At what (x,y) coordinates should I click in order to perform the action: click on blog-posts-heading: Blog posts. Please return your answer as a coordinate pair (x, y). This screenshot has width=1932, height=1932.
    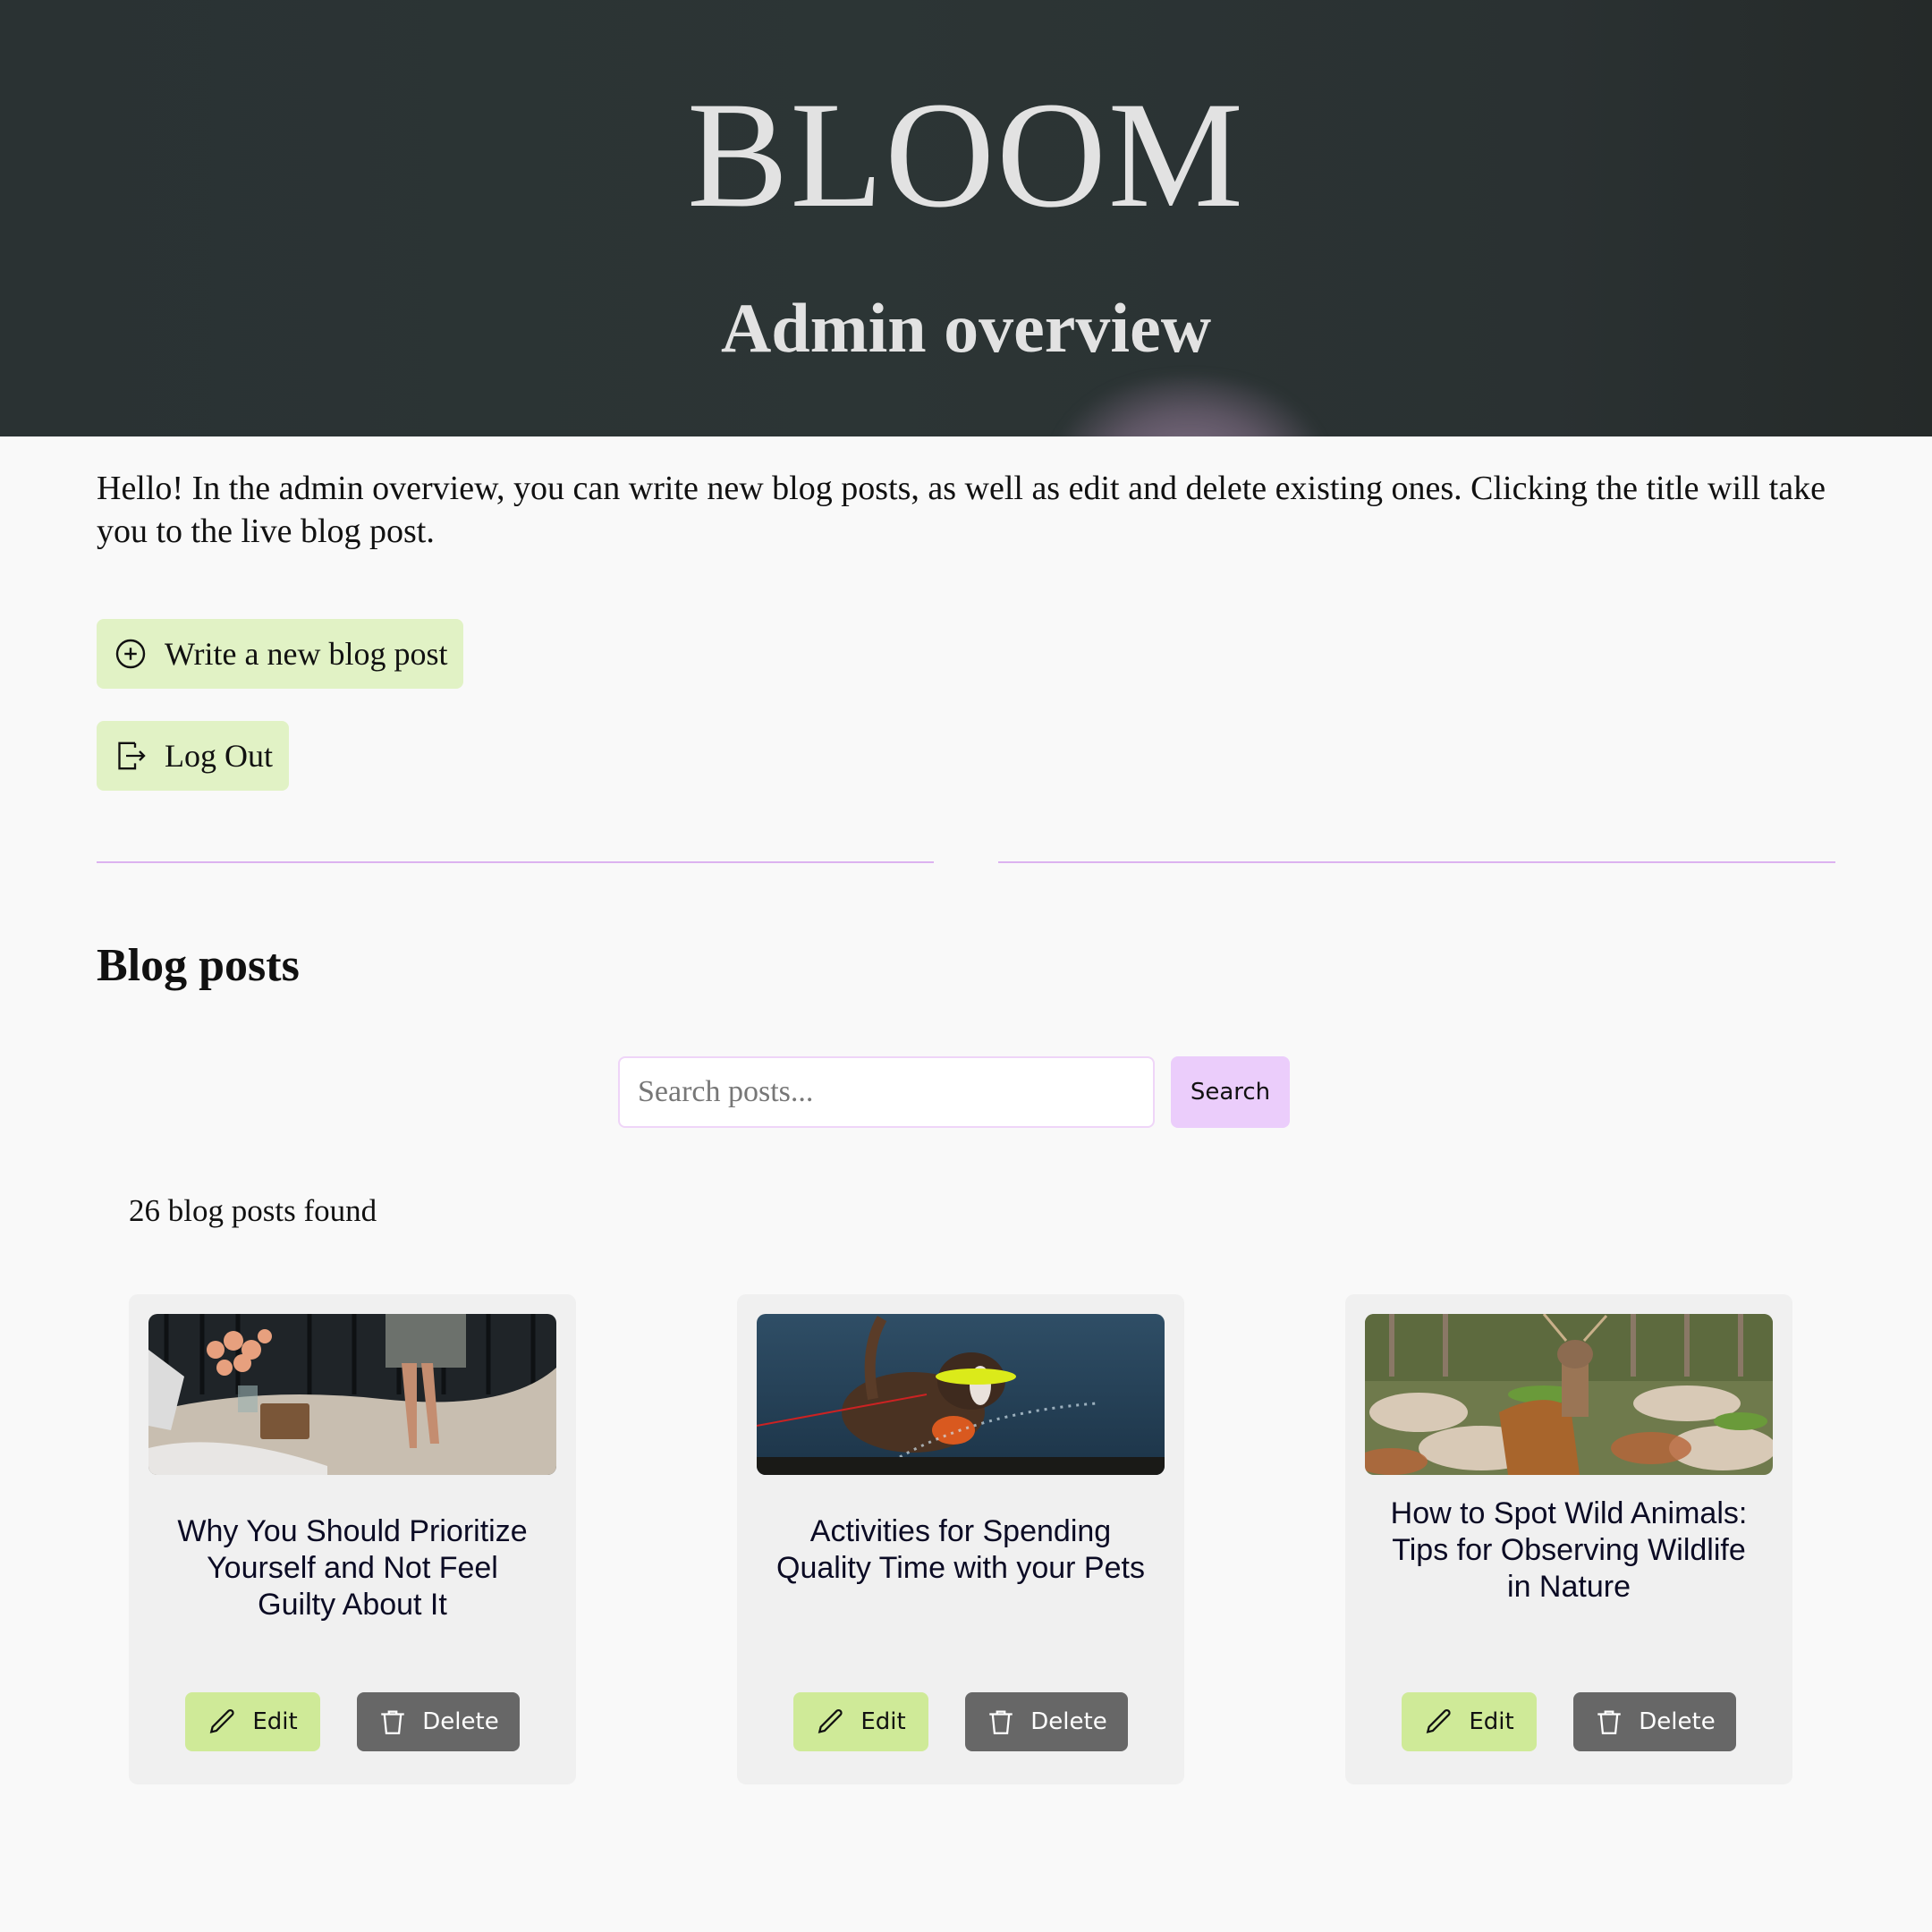
    Looking at the image, I should click on (198, 965).